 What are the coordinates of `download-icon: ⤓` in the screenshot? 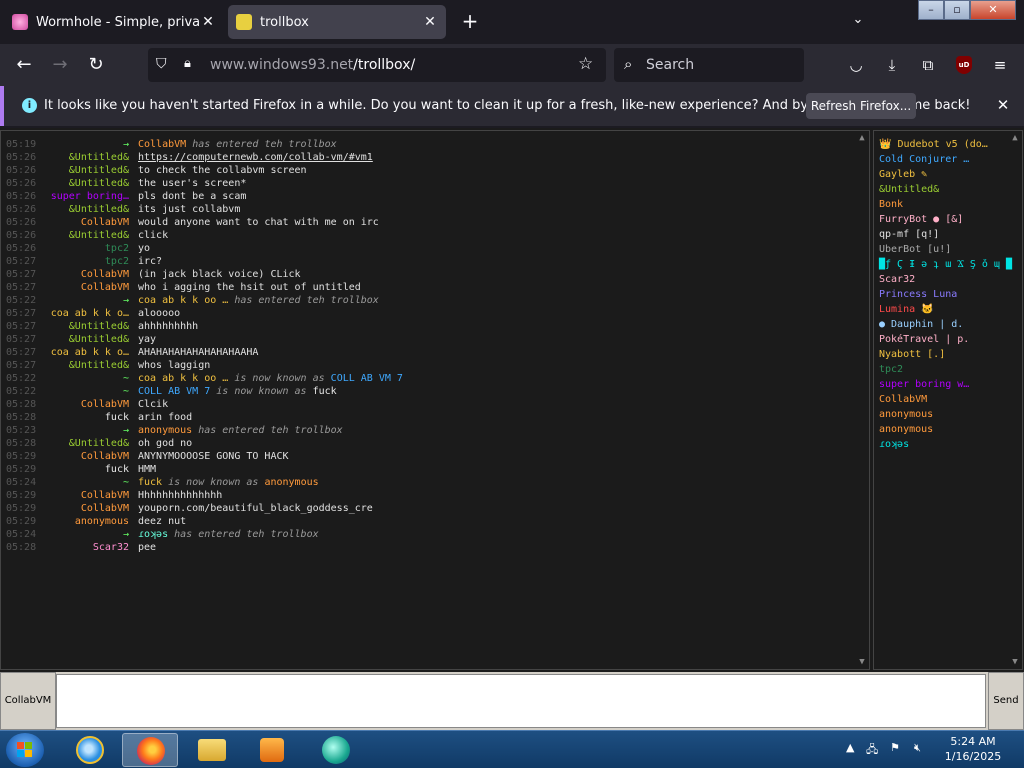 It's located at (892, 65).